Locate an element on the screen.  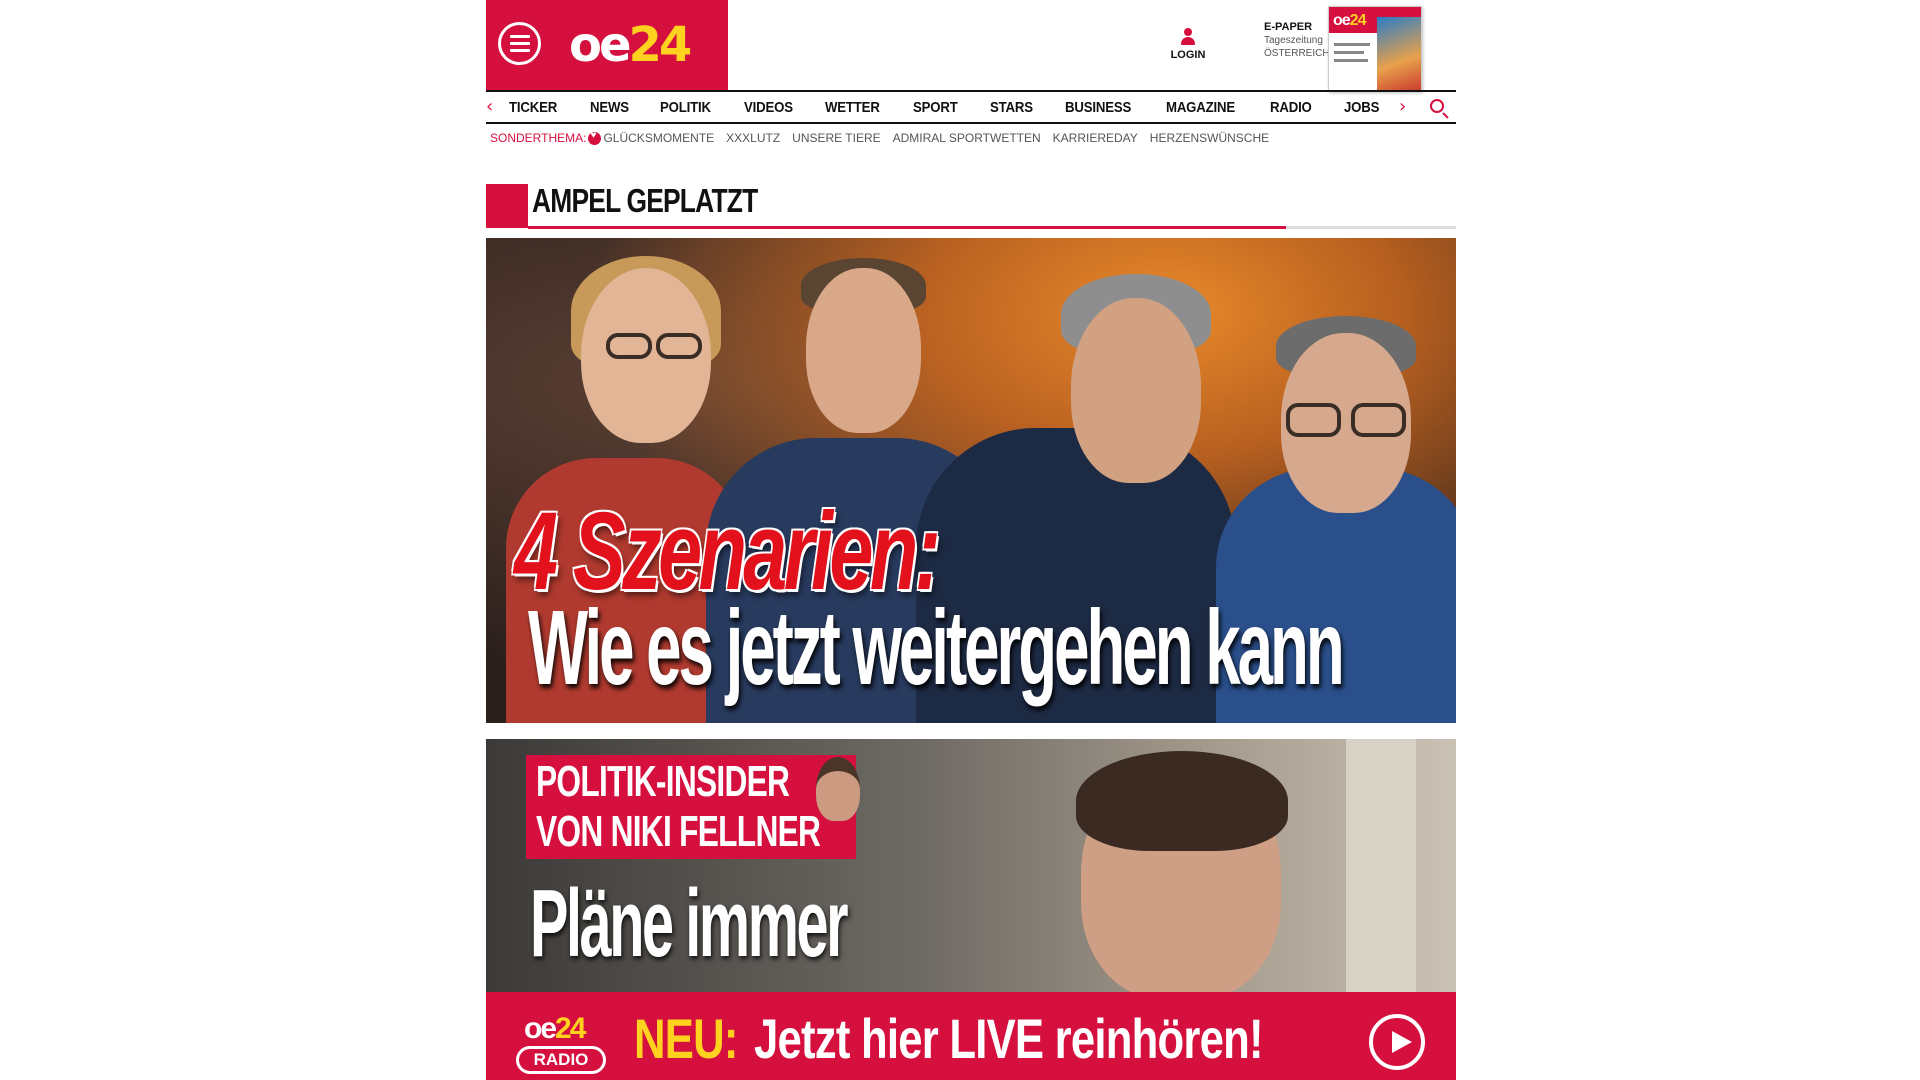
epaper-title: E-PAPER is located at coordinates (1288, 27).